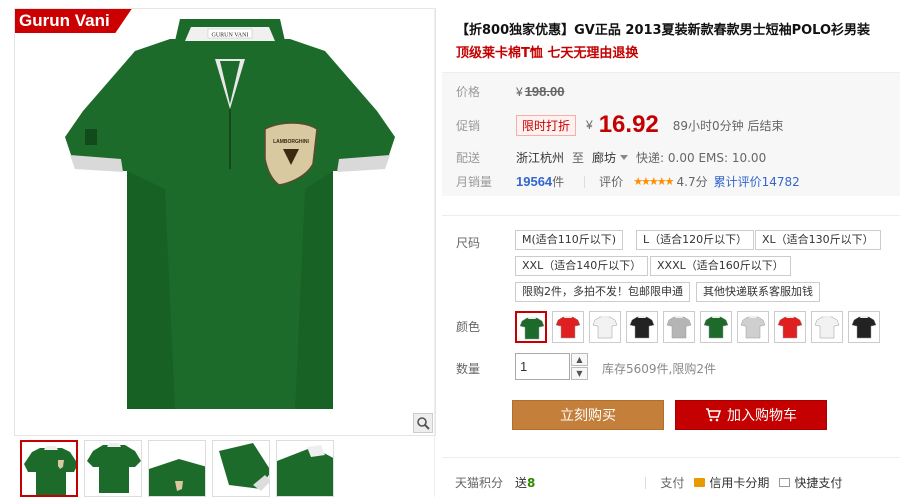  I want to click on monthly-sales-count: 19564, so click(534, 181).